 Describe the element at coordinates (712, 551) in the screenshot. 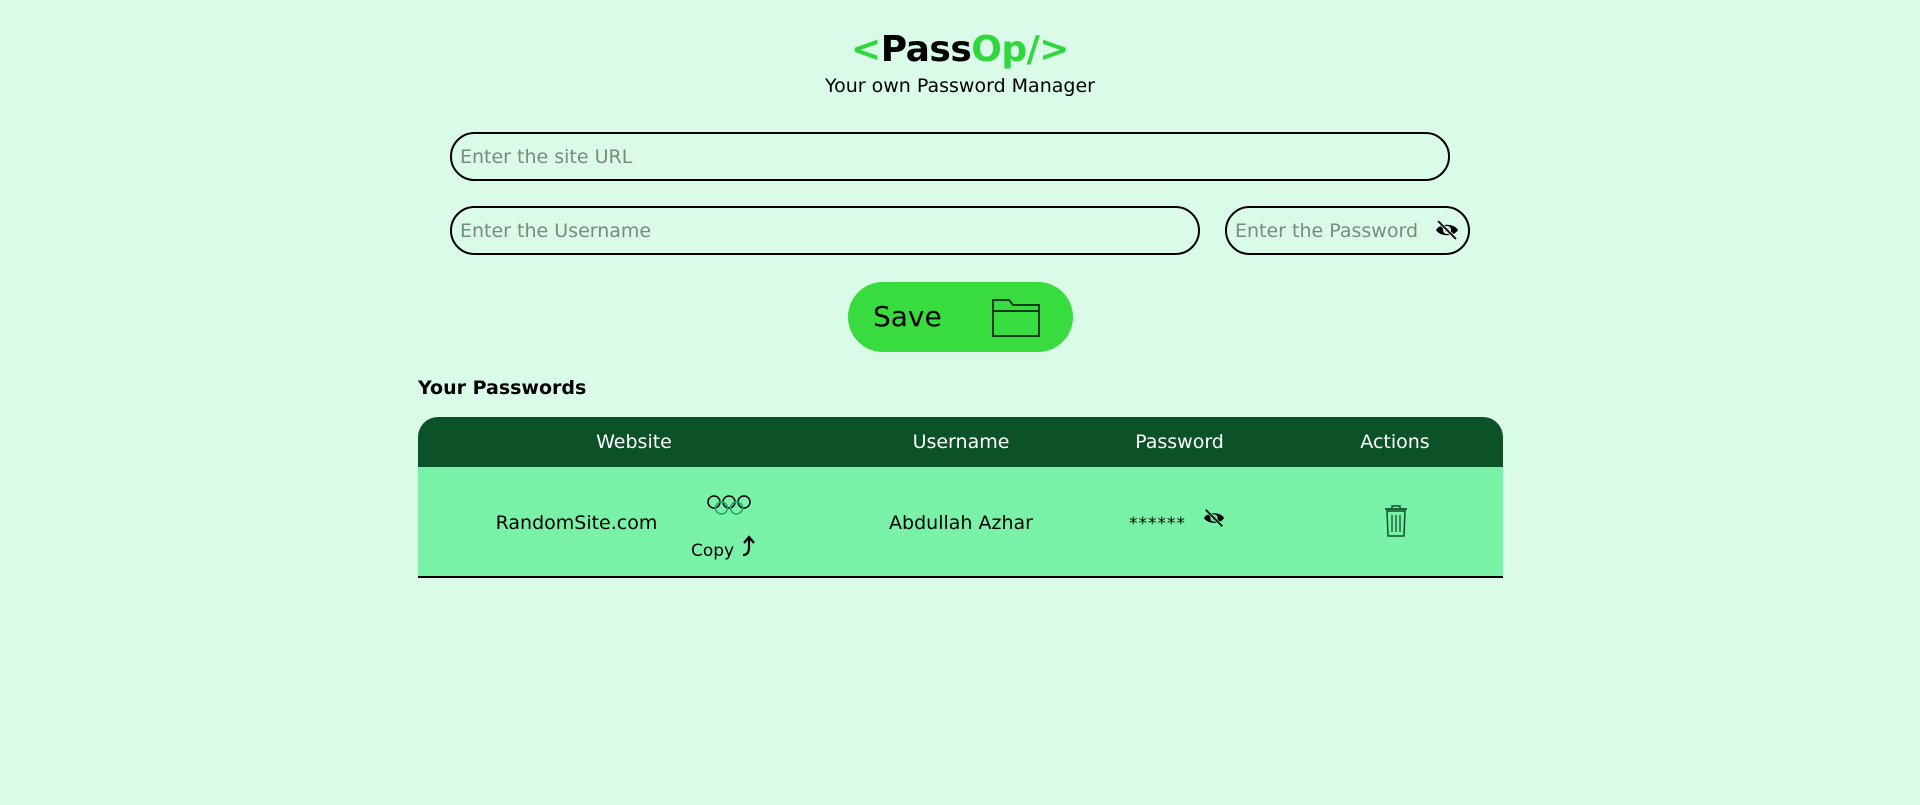

I see `copy-button: Copy` at that location.